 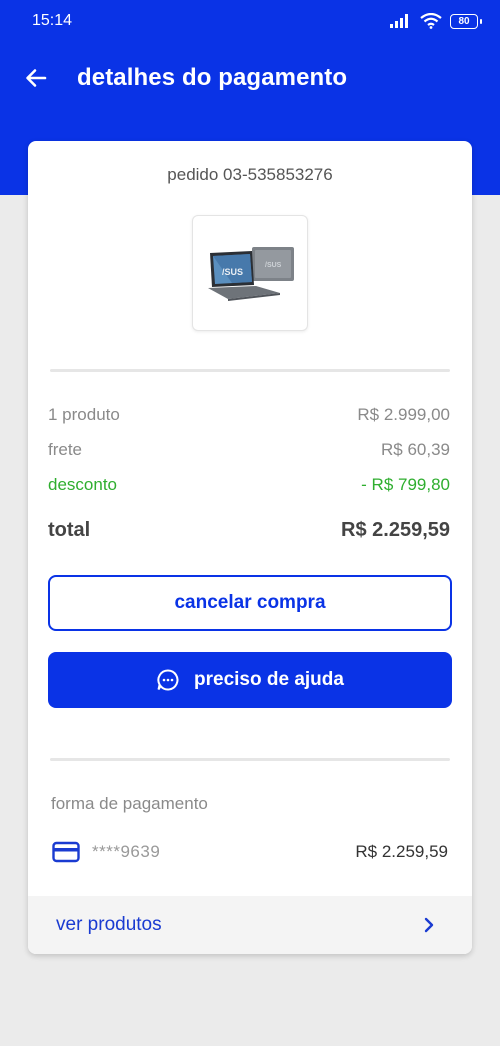 I want to click on chevron-right-icon, so click(x=429, y=925).